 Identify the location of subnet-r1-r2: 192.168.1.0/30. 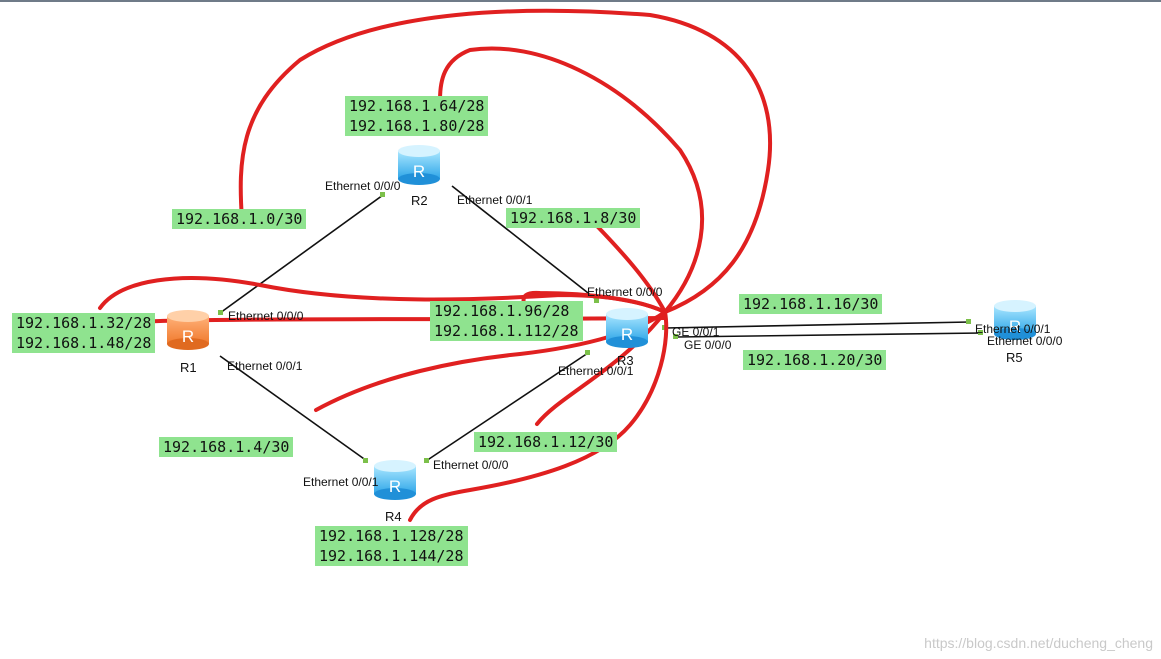
(239, 219).